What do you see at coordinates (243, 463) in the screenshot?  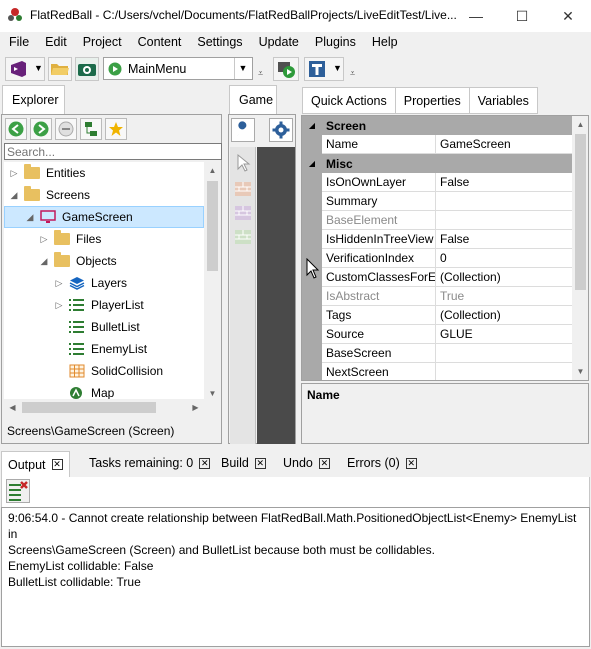 I see `tab-build: Build ✕` at bounding box center [243, 463].